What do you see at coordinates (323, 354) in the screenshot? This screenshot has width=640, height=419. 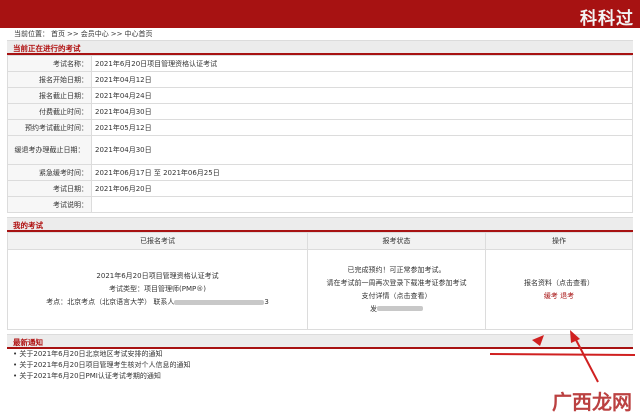 I see `news-item: 关于2021年6月20日北京地区考试安排的通知` at bounding box center [323, 354].